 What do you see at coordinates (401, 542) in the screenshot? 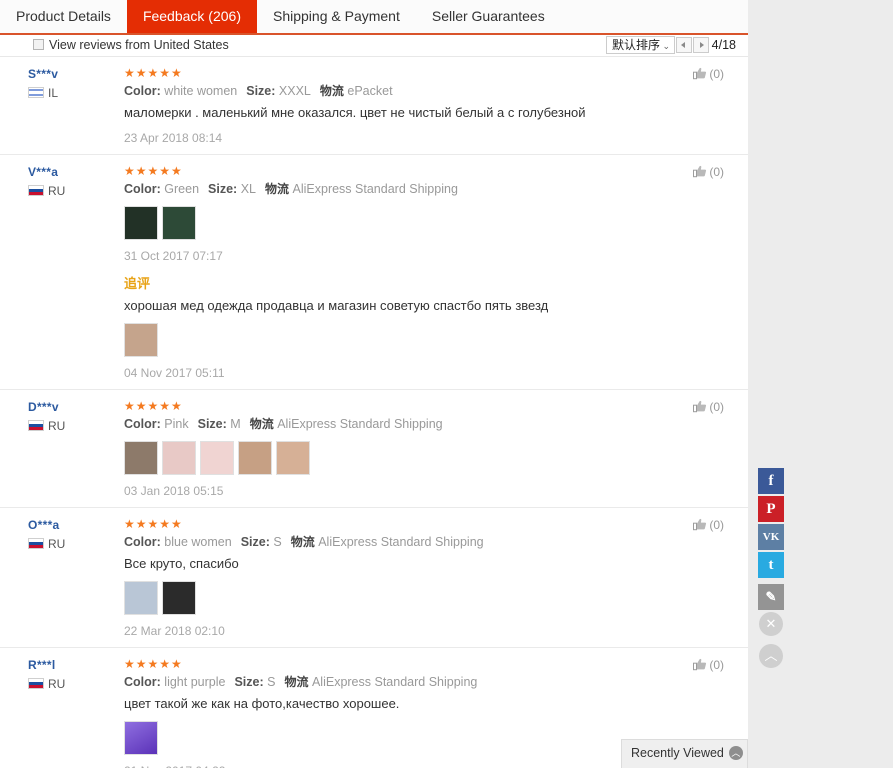
I see `shipping-method: AliExpress Standard Shipping` at bounding box center [401, 542].